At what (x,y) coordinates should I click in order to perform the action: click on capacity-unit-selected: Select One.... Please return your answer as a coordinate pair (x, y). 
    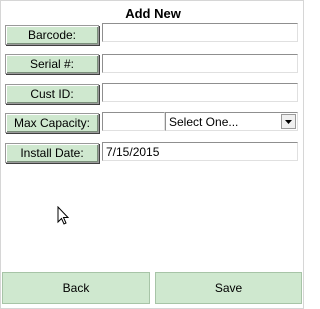
    Looking at the image, I should click on (204, 121).